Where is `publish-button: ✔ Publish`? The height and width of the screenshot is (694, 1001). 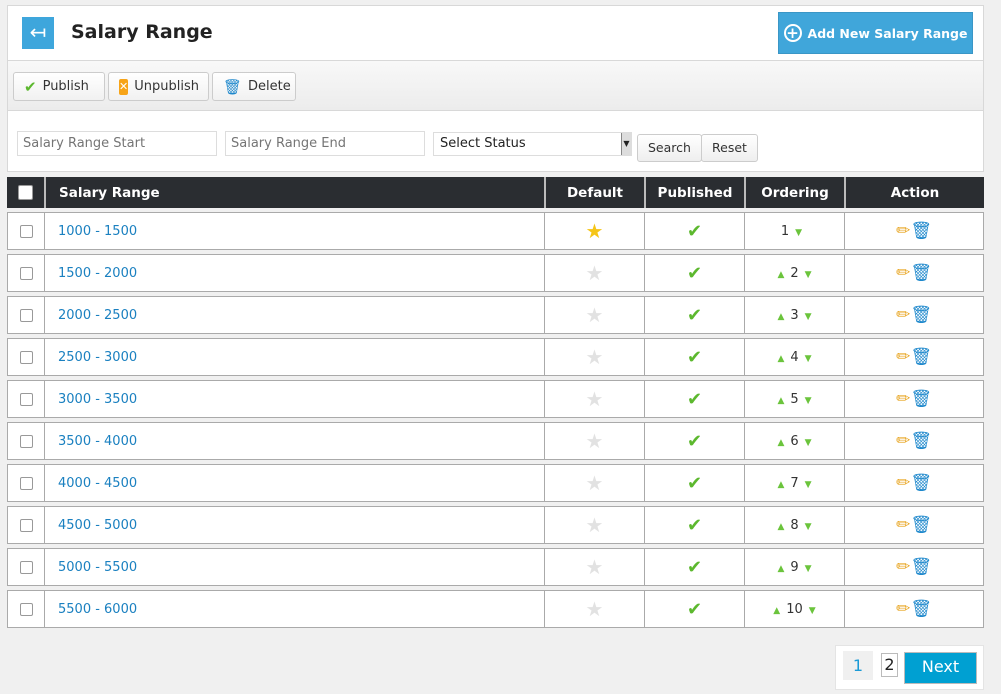 publish-button: ✔ Publish is located at coordinates (59, 86).